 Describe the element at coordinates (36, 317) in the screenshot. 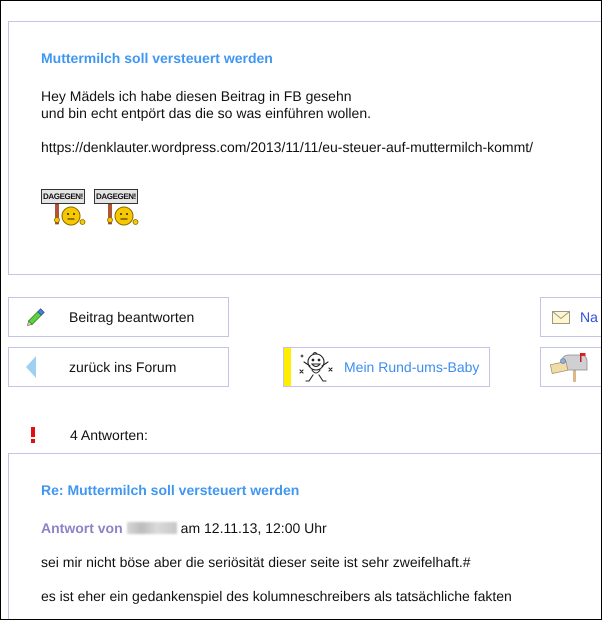

I see `pencil-icon` at that location.